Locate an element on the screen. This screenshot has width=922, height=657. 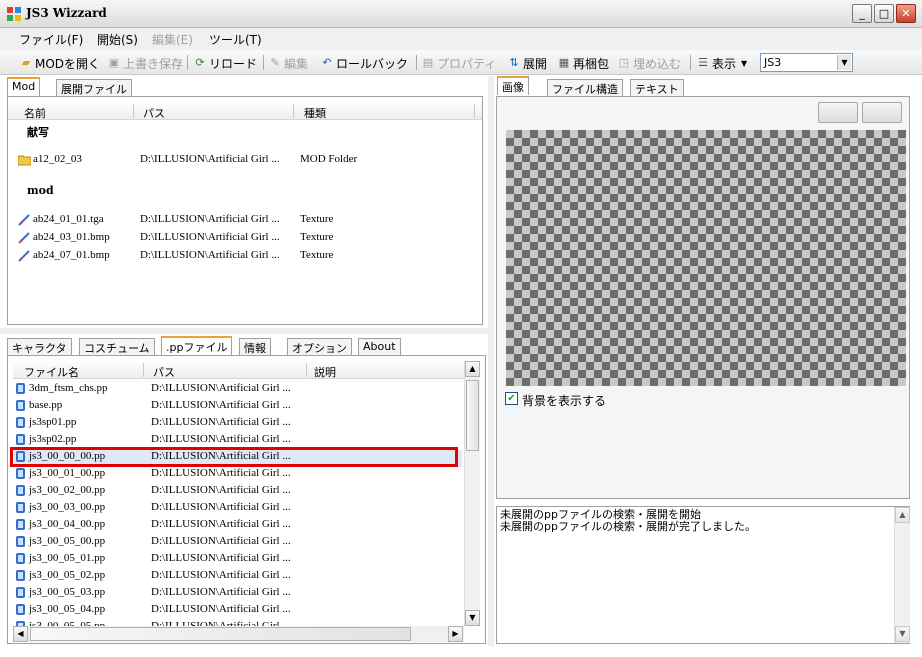
item-name: ab24_03_01.bmp is located at coordinates (71, 237).